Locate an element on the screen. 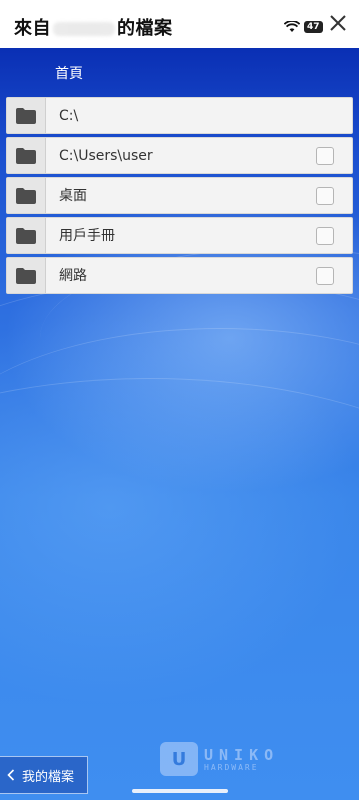 This screenshot has width=359, height=800. status-bar: 47 is located at coordinates (303, 27).